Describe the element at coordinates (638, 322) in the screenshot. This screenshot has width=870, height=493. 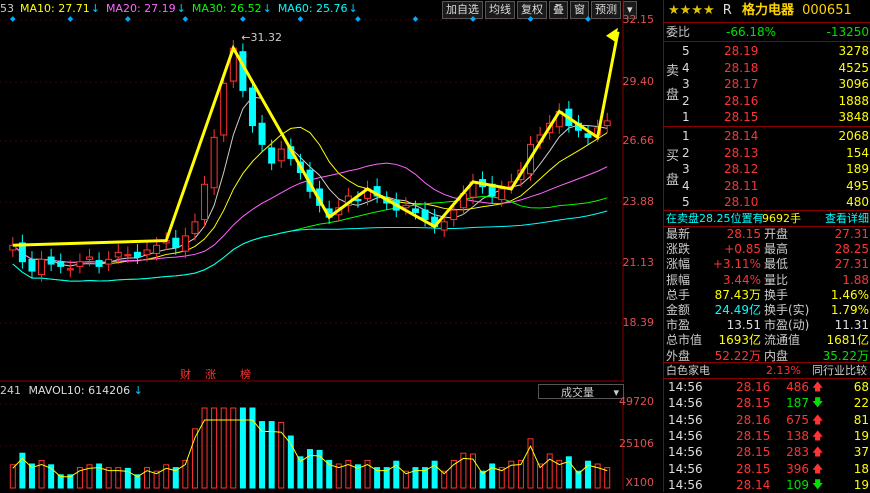
I see `price-tick: 18.39` at that location.